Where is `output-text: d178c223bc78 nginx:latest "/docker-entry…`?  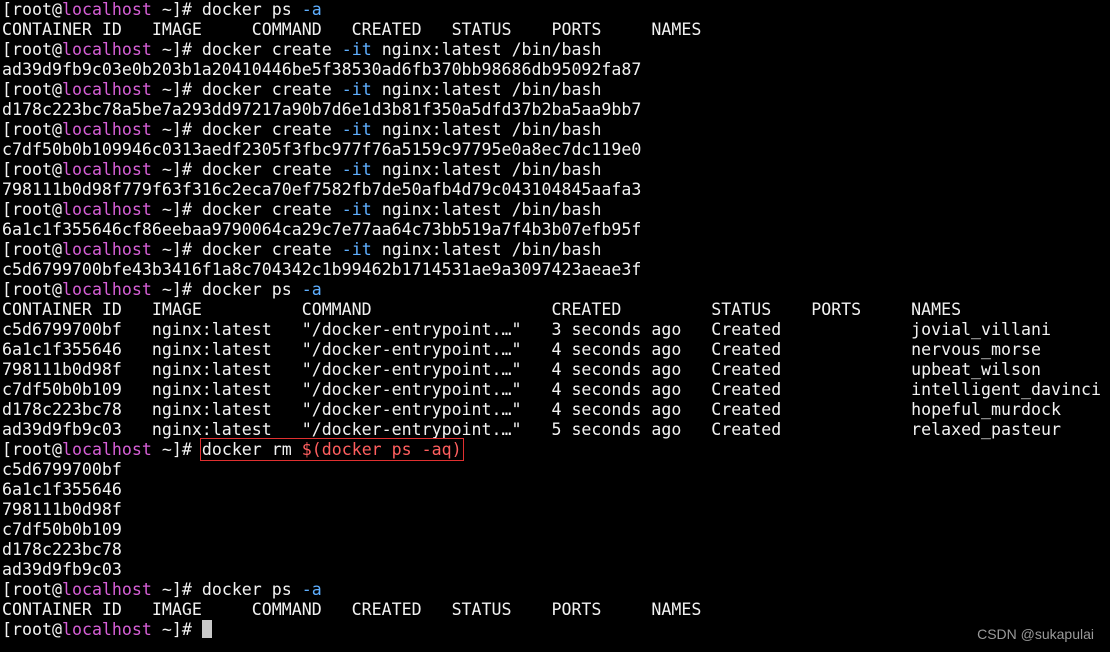 output-text: d178c223bc78 nginx:latest "/docker-entry… is located at coordinates (531, 409).